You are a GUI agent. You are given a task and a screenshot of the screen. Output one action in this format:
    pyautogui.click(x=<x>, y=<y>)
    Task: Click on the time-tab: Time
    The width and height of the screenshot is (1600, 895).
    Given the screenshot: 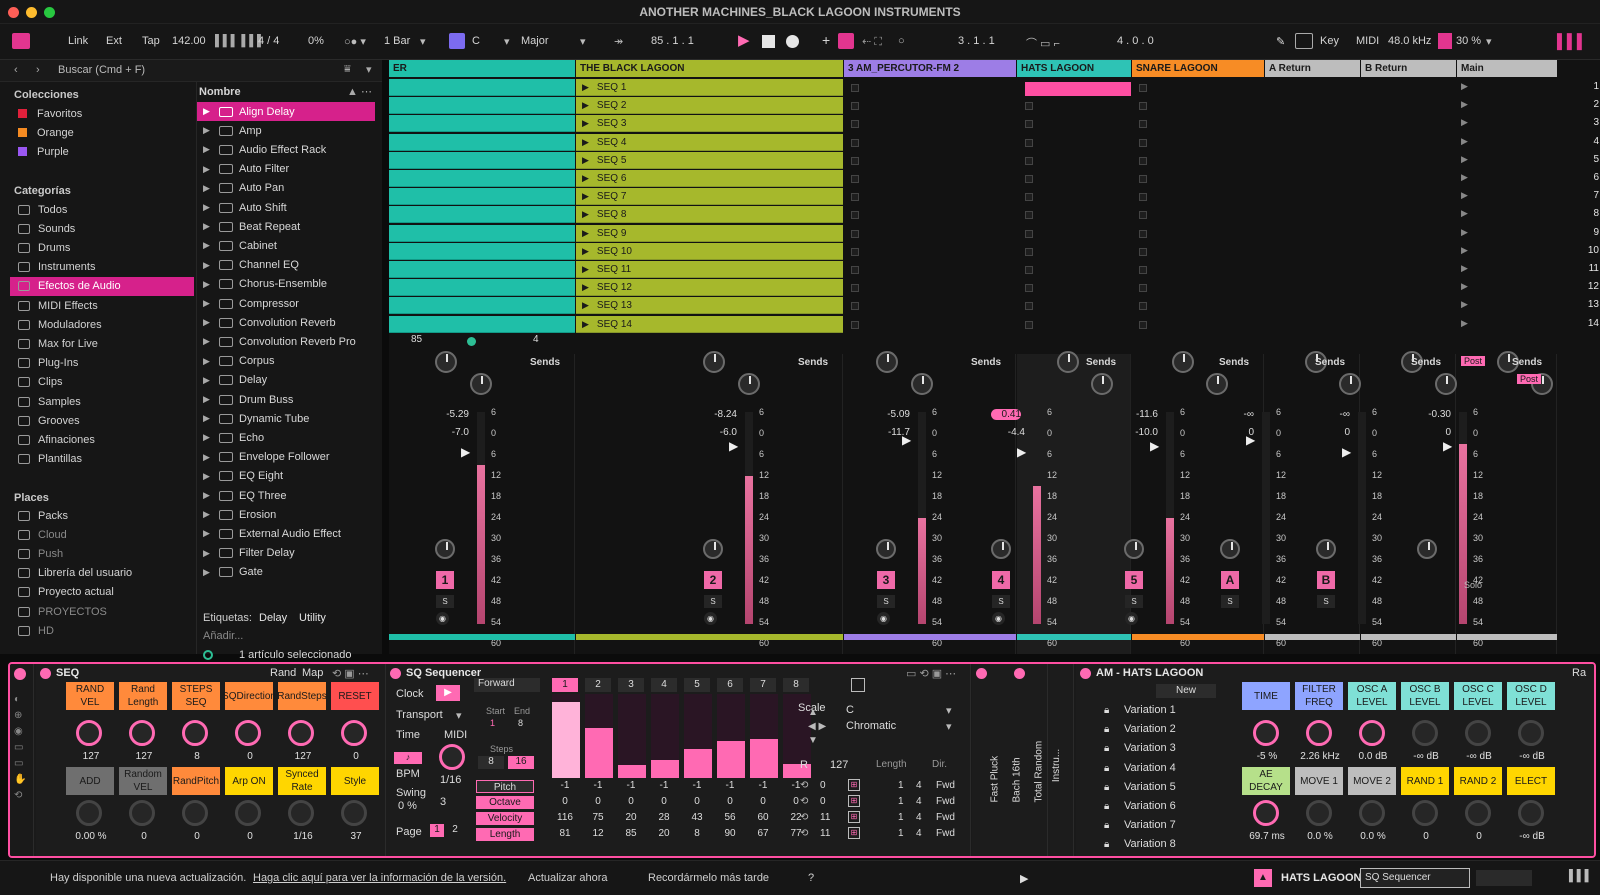 What is the action you would take?
    pyautogui.click(x=408, y=735)
    